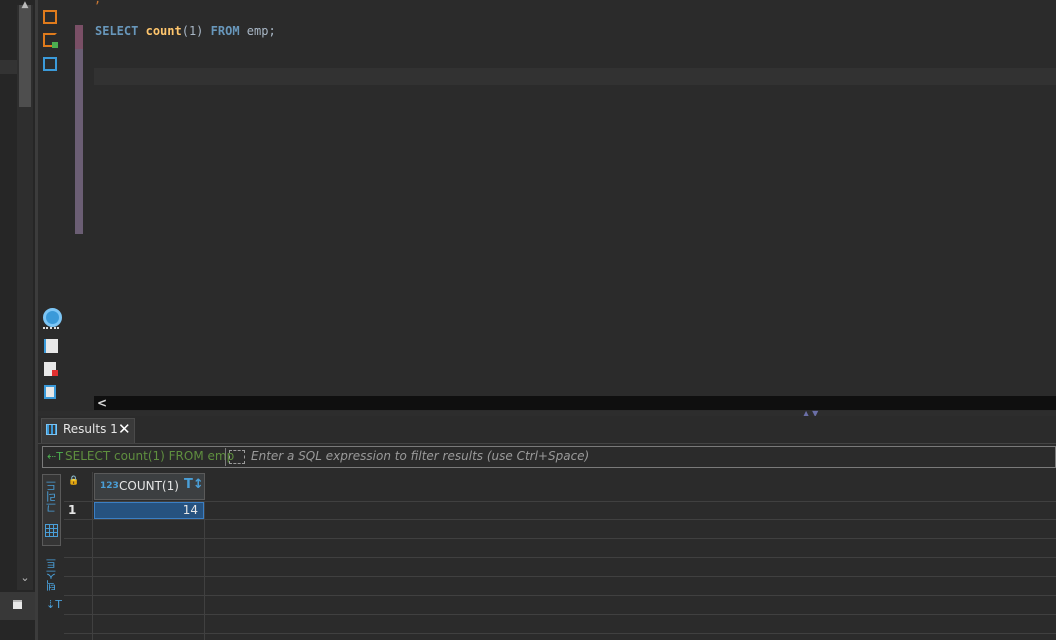 The width and height of the screenshot is (1056, 640). Describe the element at coordinates (25, 578) in the screenshot. I see `scroll-down-icon: ⌄` at that location.